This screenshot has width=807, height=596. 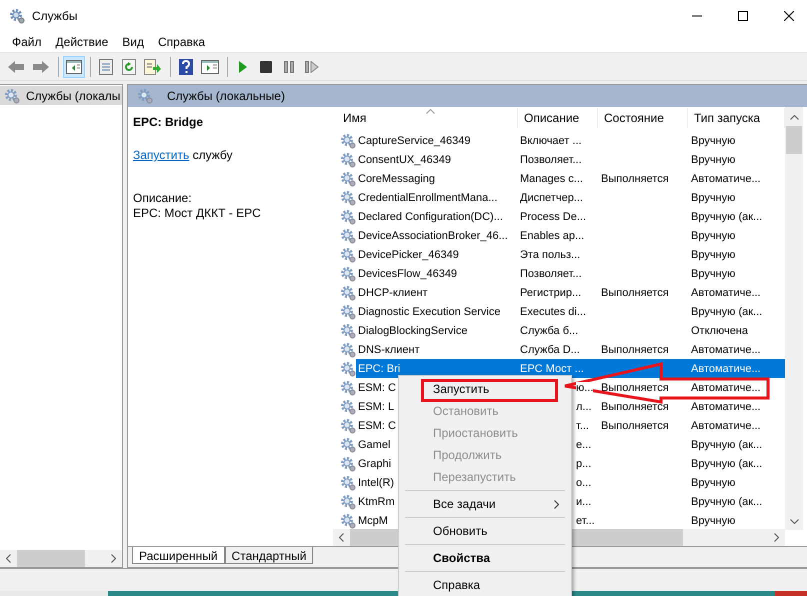 What do you see at coordinates (376, 406) in the screenshot?
I see `table-cell: ESM: L` at bounding box center [376, 406].